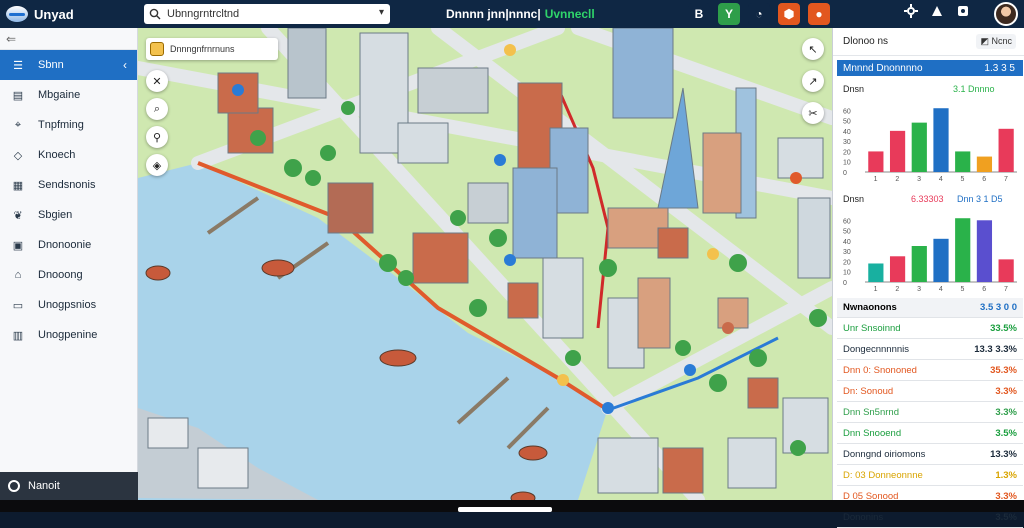 This screenshot has height=528, width=1024. What do you see at coordinates (996, 41) in the screenshot?
I see `panel-settings-button: ◩ Ncnc` at bounding box center [996, 41].